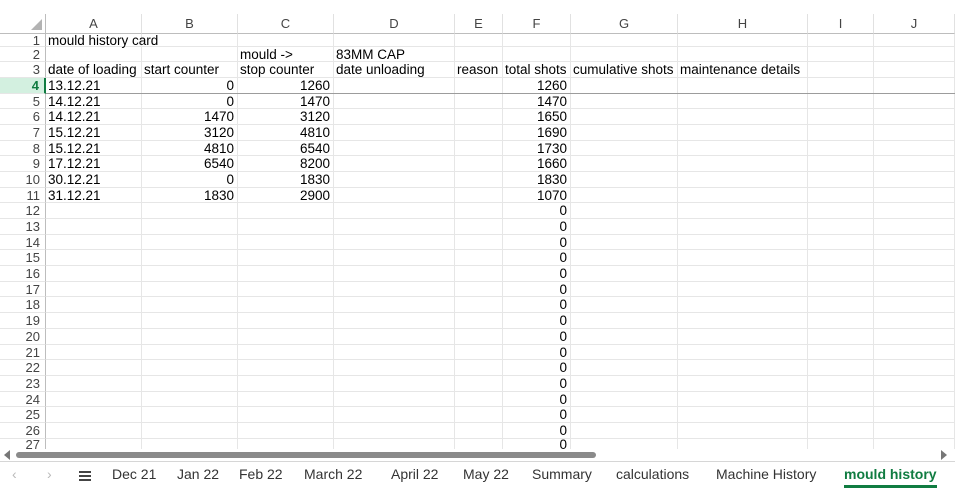  I want to click on cell-a17, so click(94, 289).